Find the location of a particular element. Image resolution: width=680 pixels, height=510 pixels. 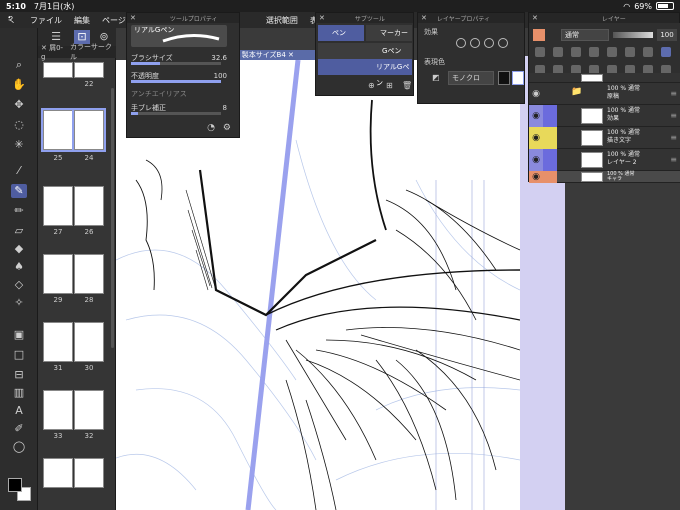

fill-icon: ◇ is located at coordinates (19, 285).